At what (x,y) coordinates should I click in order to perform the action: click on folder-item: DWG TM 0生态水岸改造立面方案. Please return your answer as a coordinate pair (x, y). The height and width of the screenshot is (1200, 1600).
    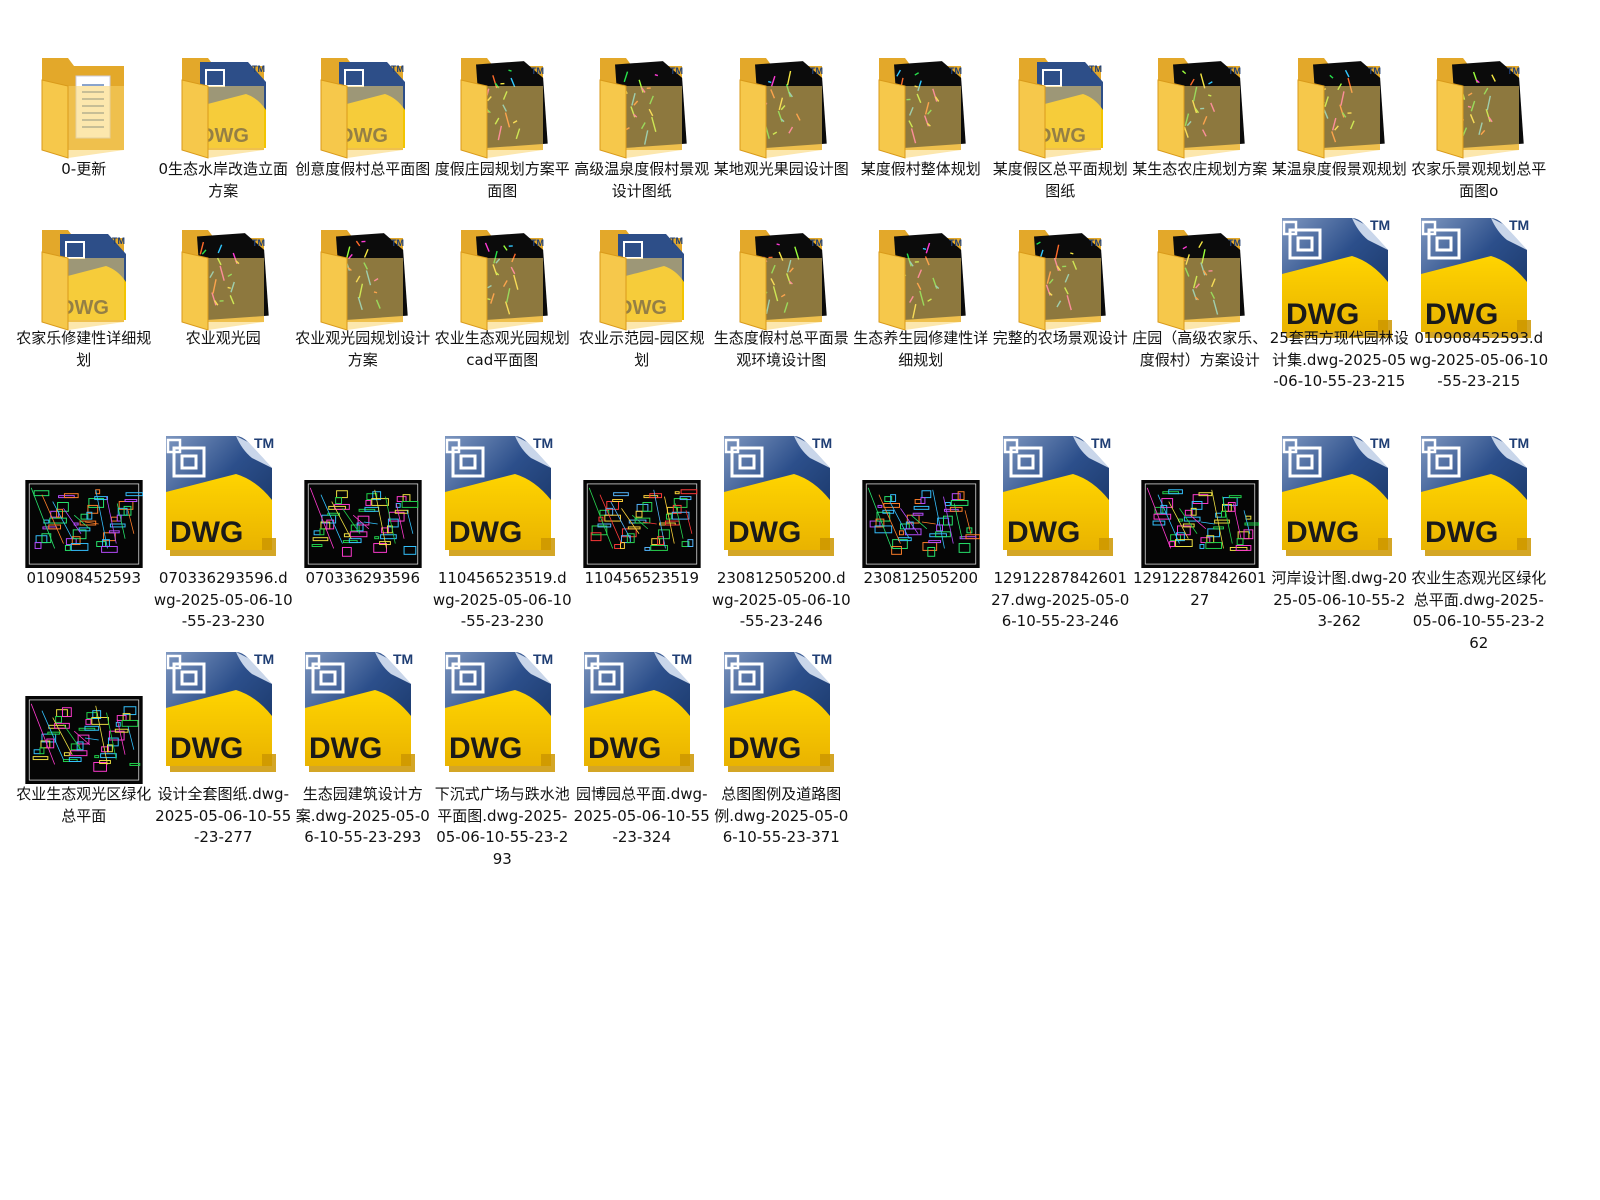
    Looking at the image, I should click on (224, 126).